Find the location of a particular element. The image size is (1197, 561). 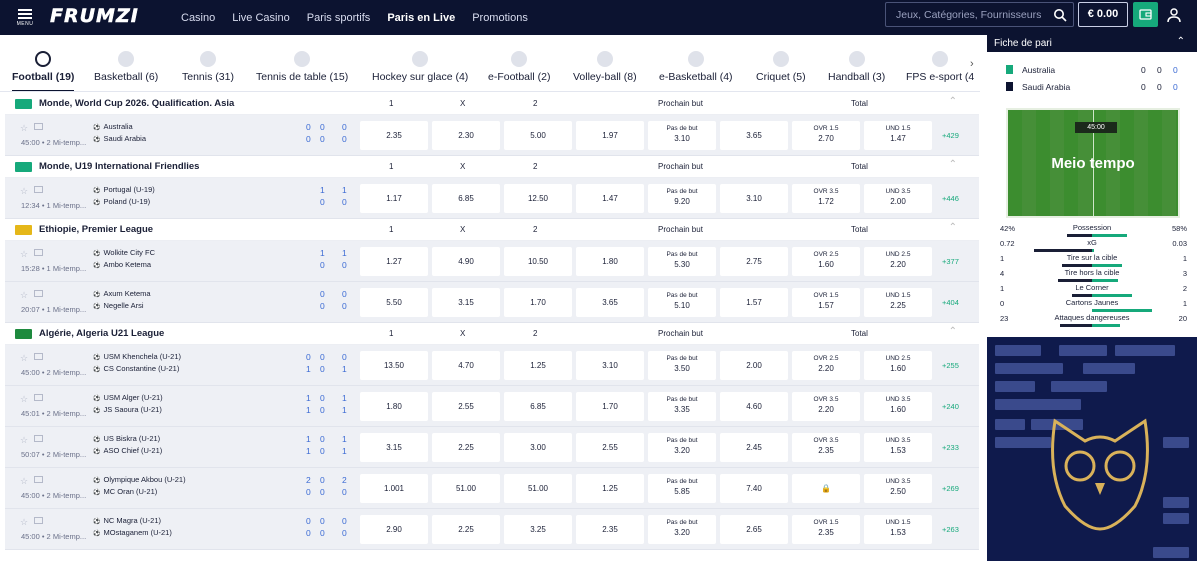

odds-button: 1.47 is located at coordinates (610, 198).